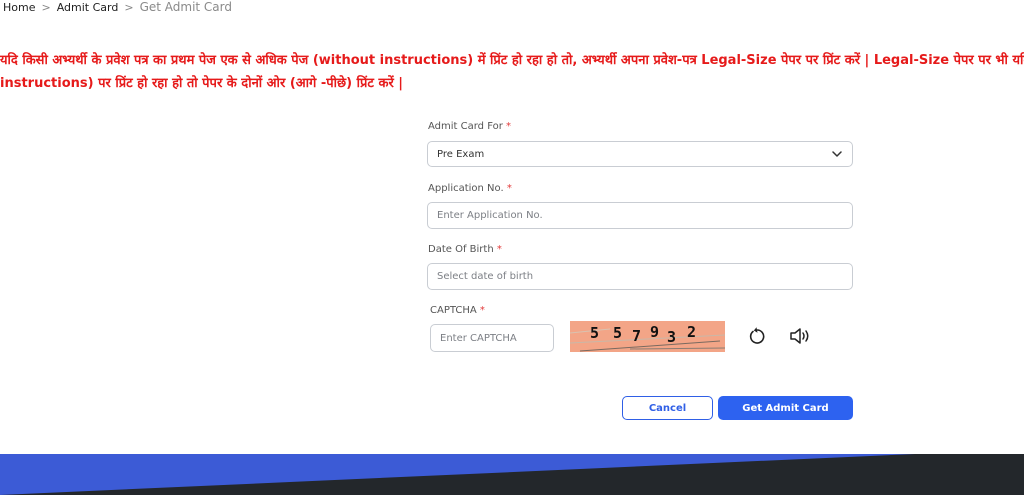 Image resolution: width=1024 pixels, height=495 pixels. Describe the element at coordinates (785, 408) in the screenshot. I see `get-admit-card-button: Get Admit Card` at that location.